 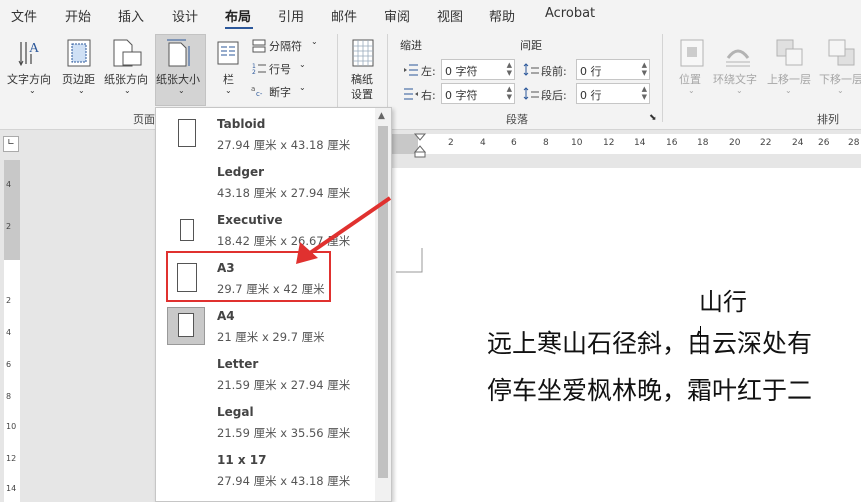 I want to click on group-title-paragraph: 段落, so click(x=517, y=119).